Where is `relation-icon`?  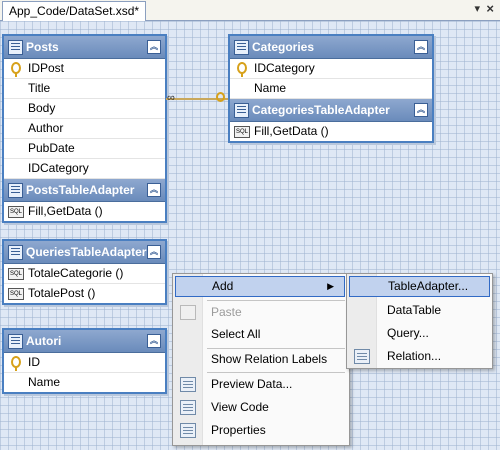
relation-icon is located at coordinates (362, 356).